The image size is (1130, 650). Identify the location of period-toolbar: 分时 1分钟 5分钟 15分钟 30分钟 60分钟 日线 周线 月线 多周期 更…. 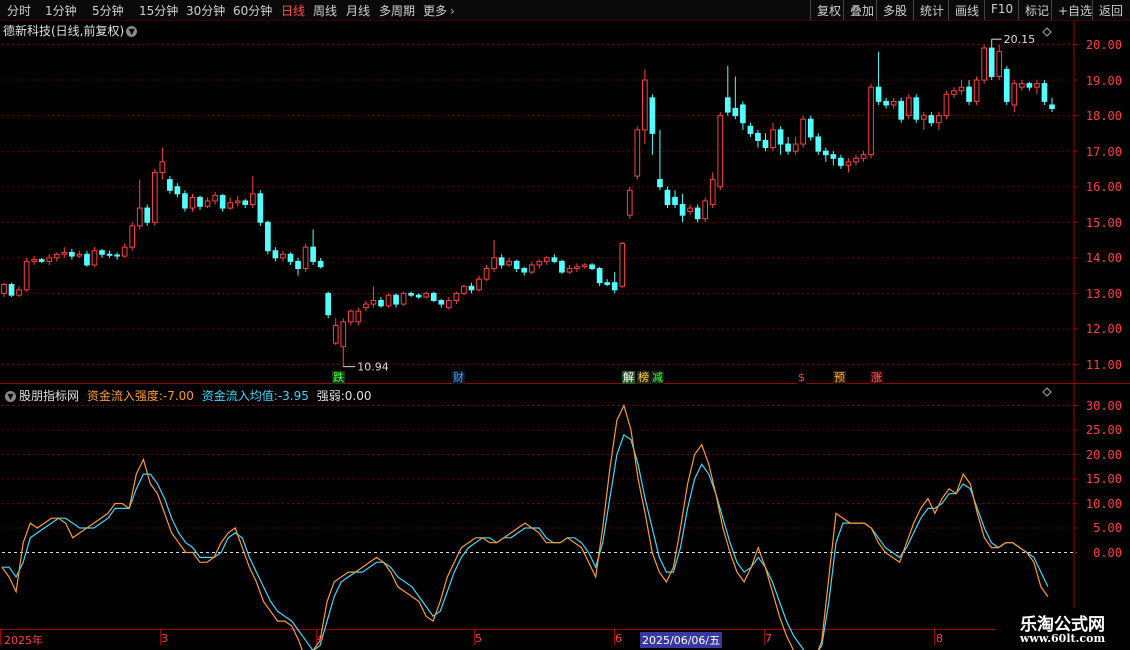
(565, 10).